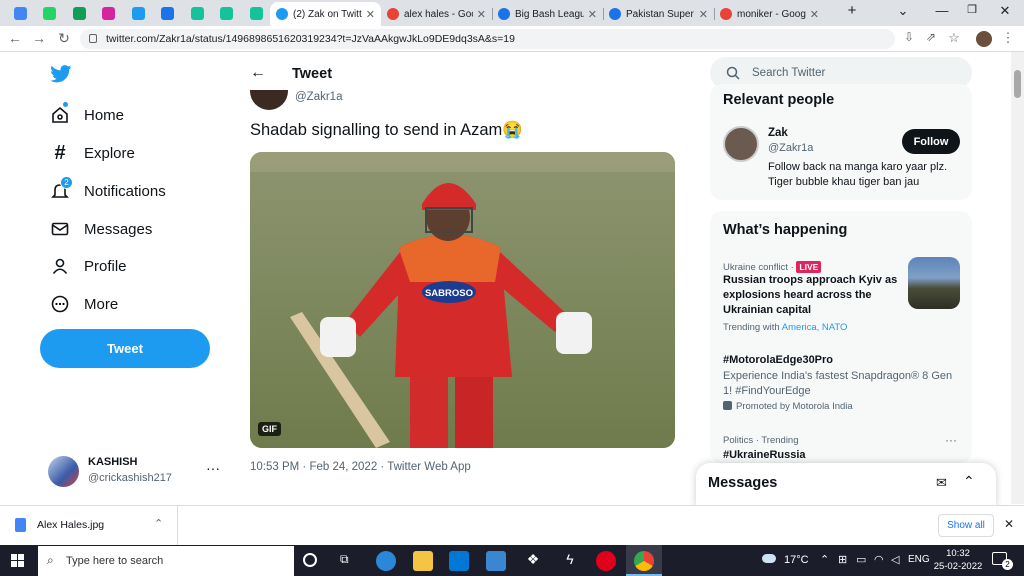  Describe the element at coordinates (118, 229) in the screenshot. I see `nav-item-label: Messages` at that location.